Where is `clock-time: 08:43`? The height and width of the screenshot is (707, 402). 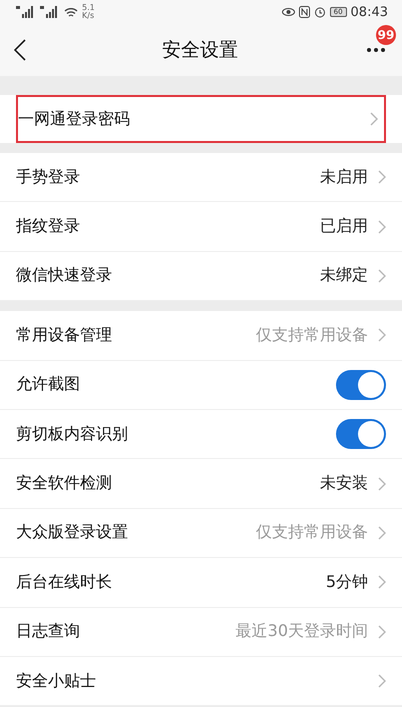
clock-time: 08:43 is located at coordinates (369, 12).